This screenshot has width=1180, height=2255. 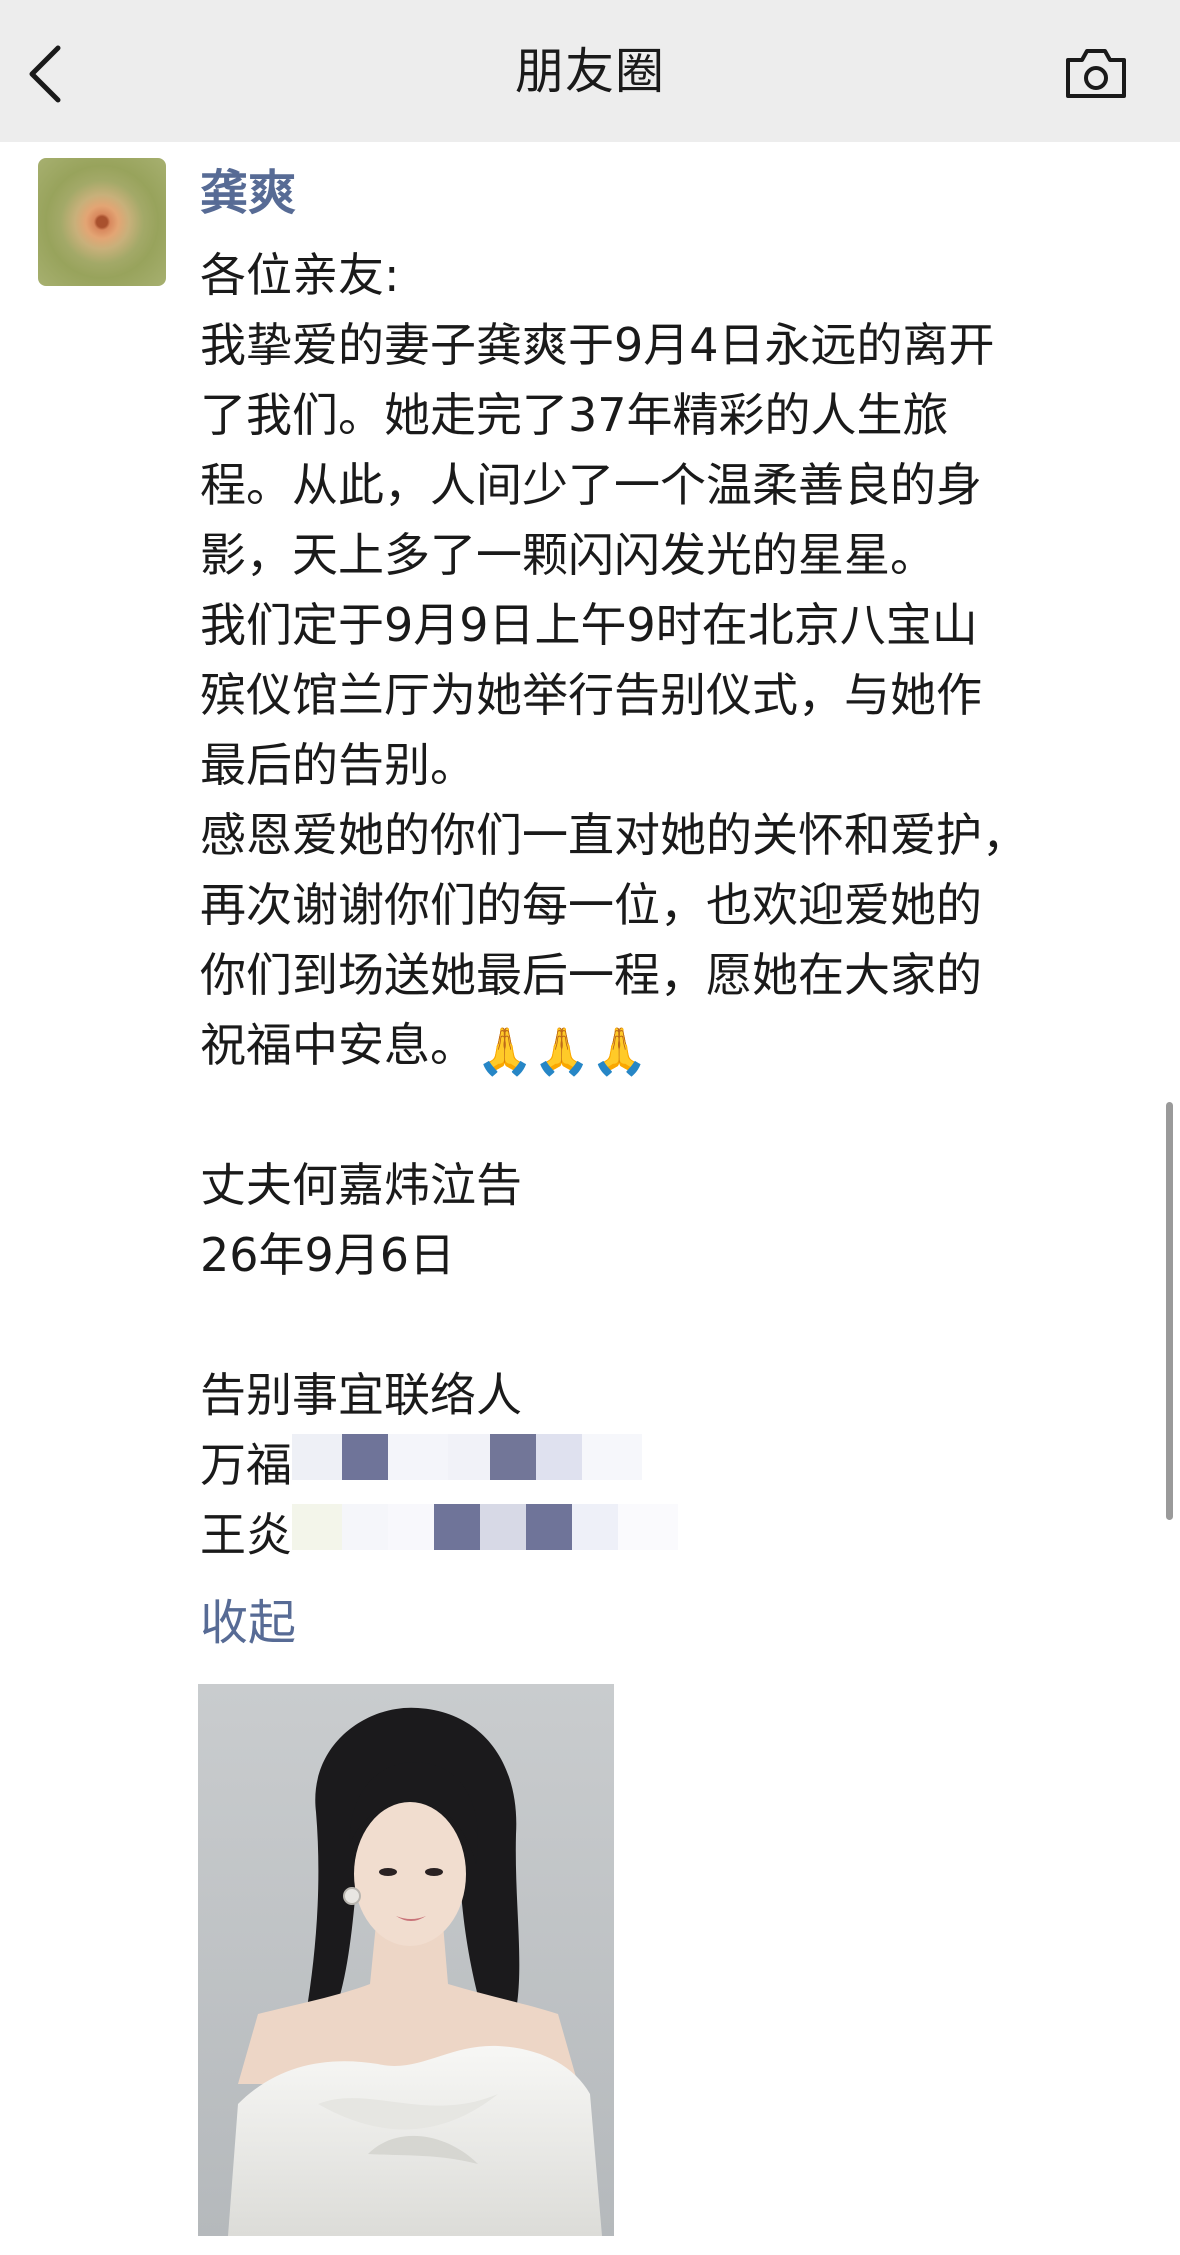 What do you see at coordinates (614, 835) in the screenshot?
I see `post-line: 感恩爱她的你们一直对她的关怀和爱护，` at bounding box center [614, 835].